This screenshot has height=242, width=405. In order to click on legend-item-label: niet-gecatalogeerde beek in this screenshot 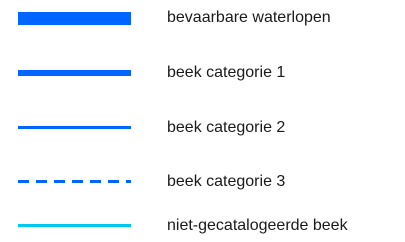, I will do `click(257, 225)`.